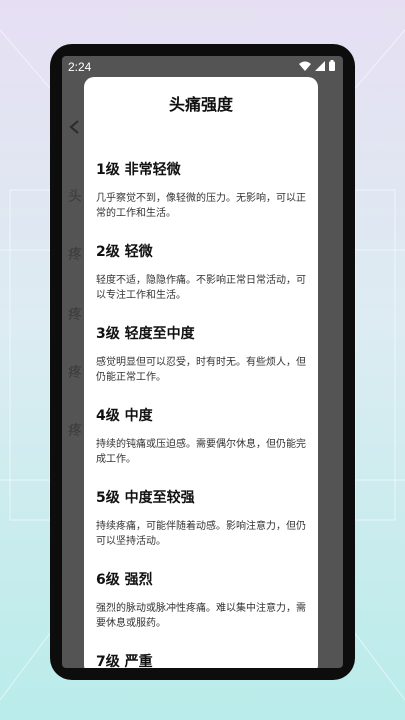  What do you see at coordinates (202, 354) in the screenshot?
I see `level-item: 3级 轻度至中度 感觉明显但可以忍受，时有时无。有些烦人，但仍能正常工作。` at bounding box center [202, 354].